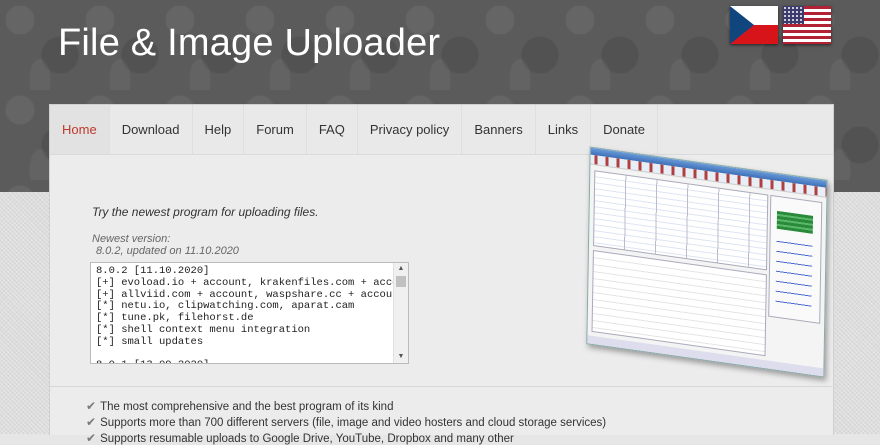 This screenshot has height=445, width=880. Describe the element at coordinates (754, 25) in the screenshot. I see `czech-flag-icon` at that location.